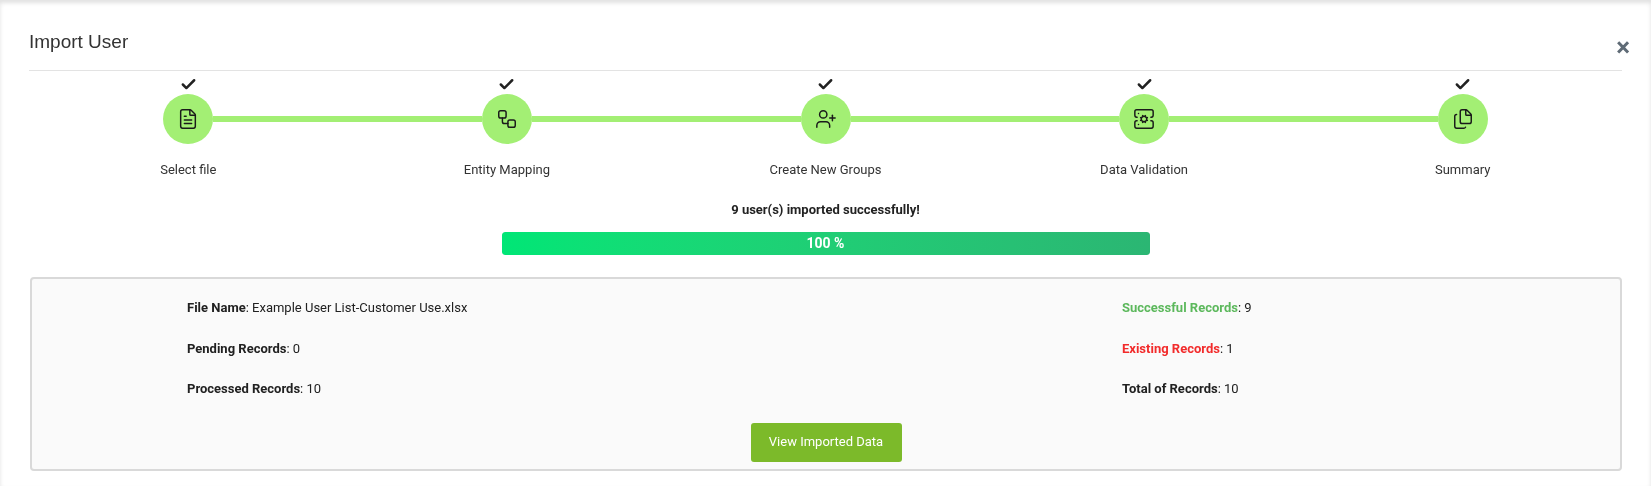 The height and width of the screenshot is (486, 1651). I want to click on step-label: Select file, so click(188, 170).